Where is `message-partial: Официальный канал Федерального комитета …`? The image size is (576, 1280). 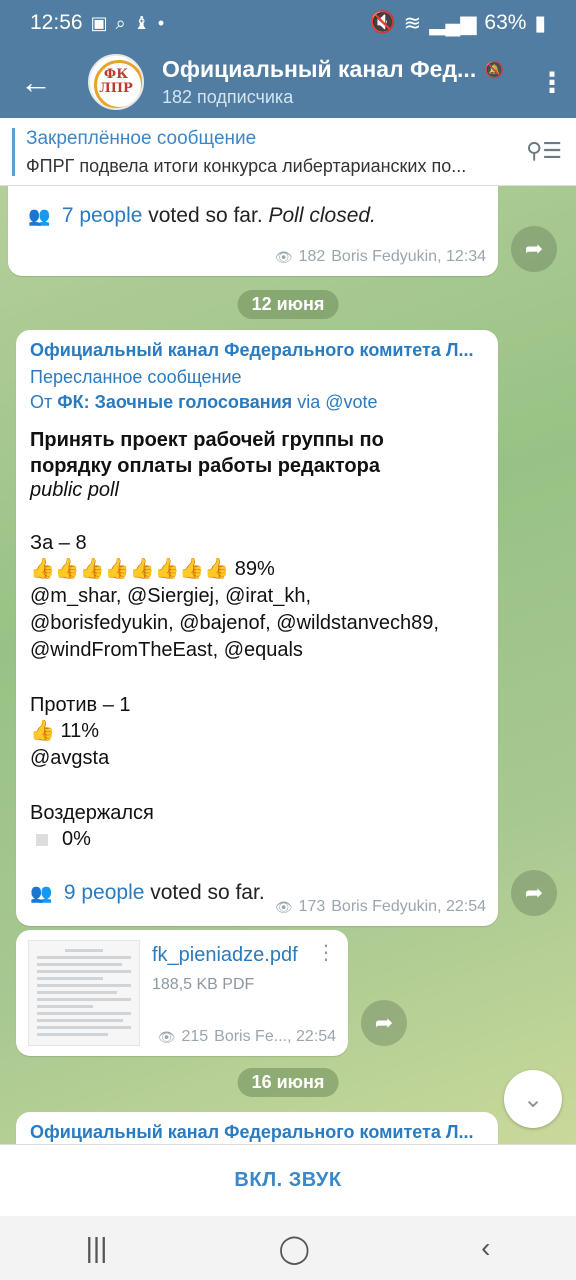 message-partial: Официальный канал Федерального комитета … is located at coordinates (257, 1128).